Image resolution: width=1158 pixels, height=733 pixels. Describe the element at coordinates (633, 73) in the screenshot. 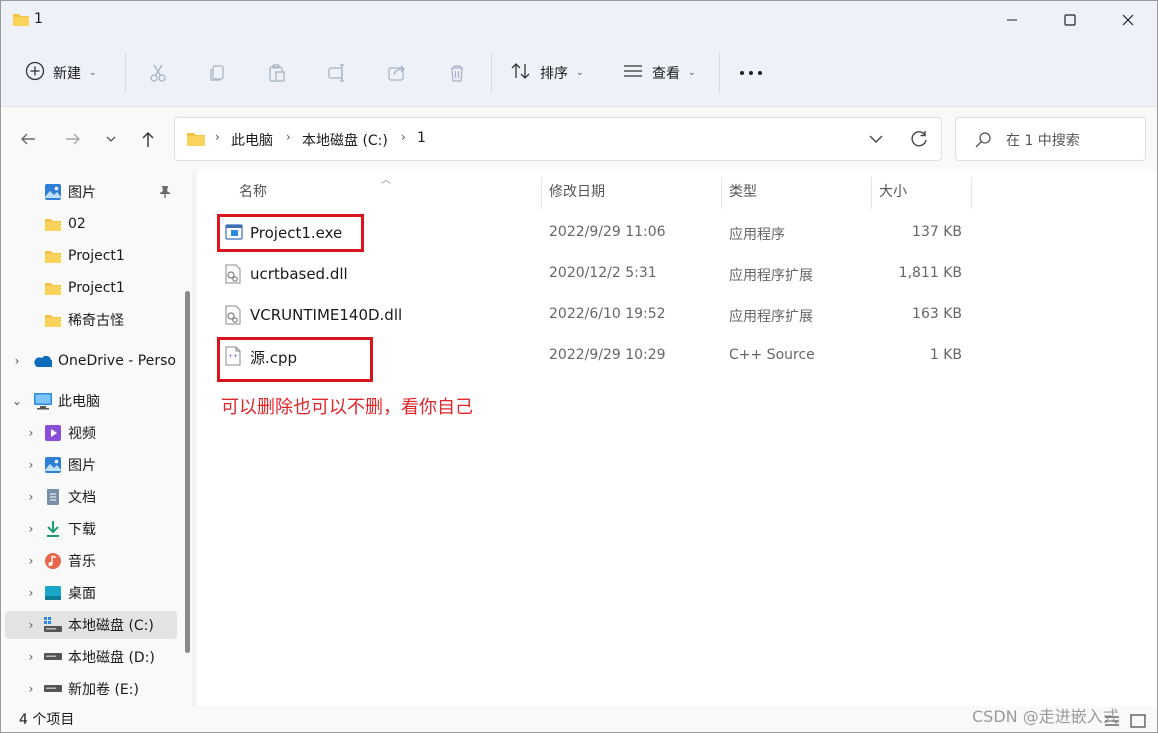

I see `view-list-icon` at that location.